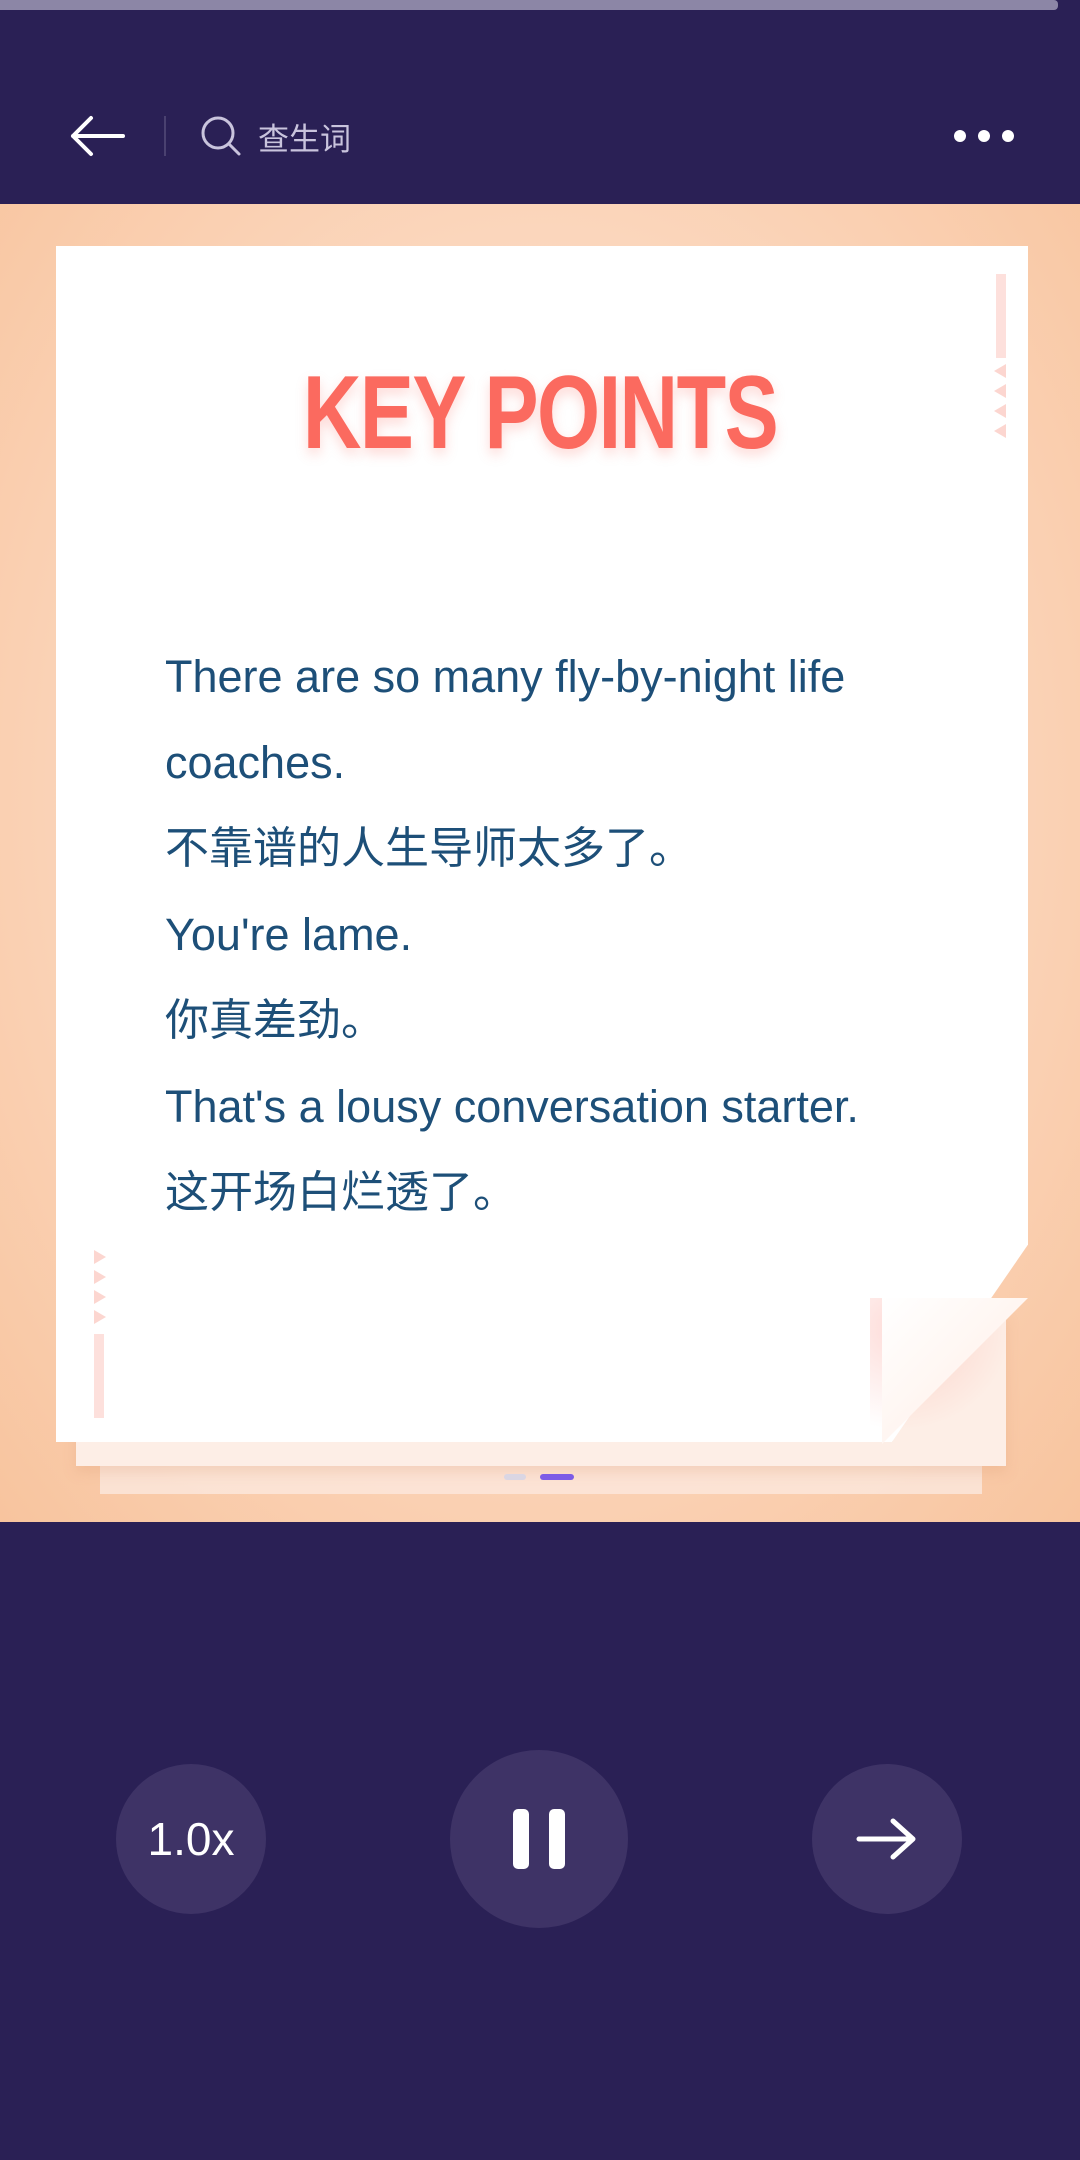  I want to click on page-dot, so click(515, 1477).